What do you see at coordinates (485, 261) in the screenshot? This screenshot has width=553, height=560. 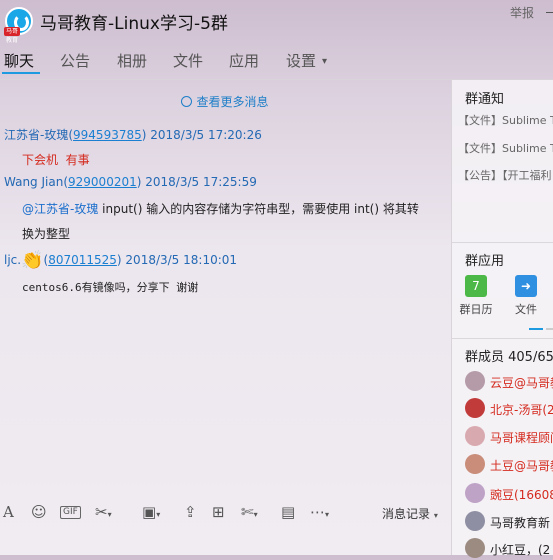 I see `group-apps-title: 群应用` at bounding box center [485, 261].